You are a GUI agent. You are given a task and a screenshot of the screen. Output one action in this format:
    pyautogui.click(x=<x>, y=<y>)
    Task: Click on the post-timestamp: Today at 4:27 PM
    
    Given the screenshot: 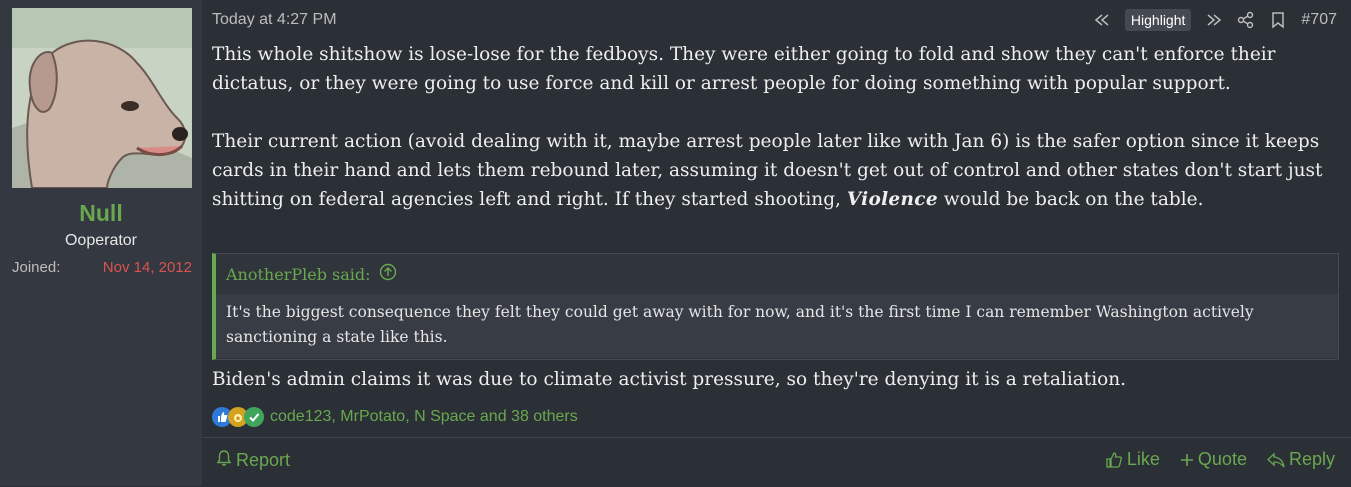 What is the action you would take?
    pyautogui.click(x=274, y=20)
    